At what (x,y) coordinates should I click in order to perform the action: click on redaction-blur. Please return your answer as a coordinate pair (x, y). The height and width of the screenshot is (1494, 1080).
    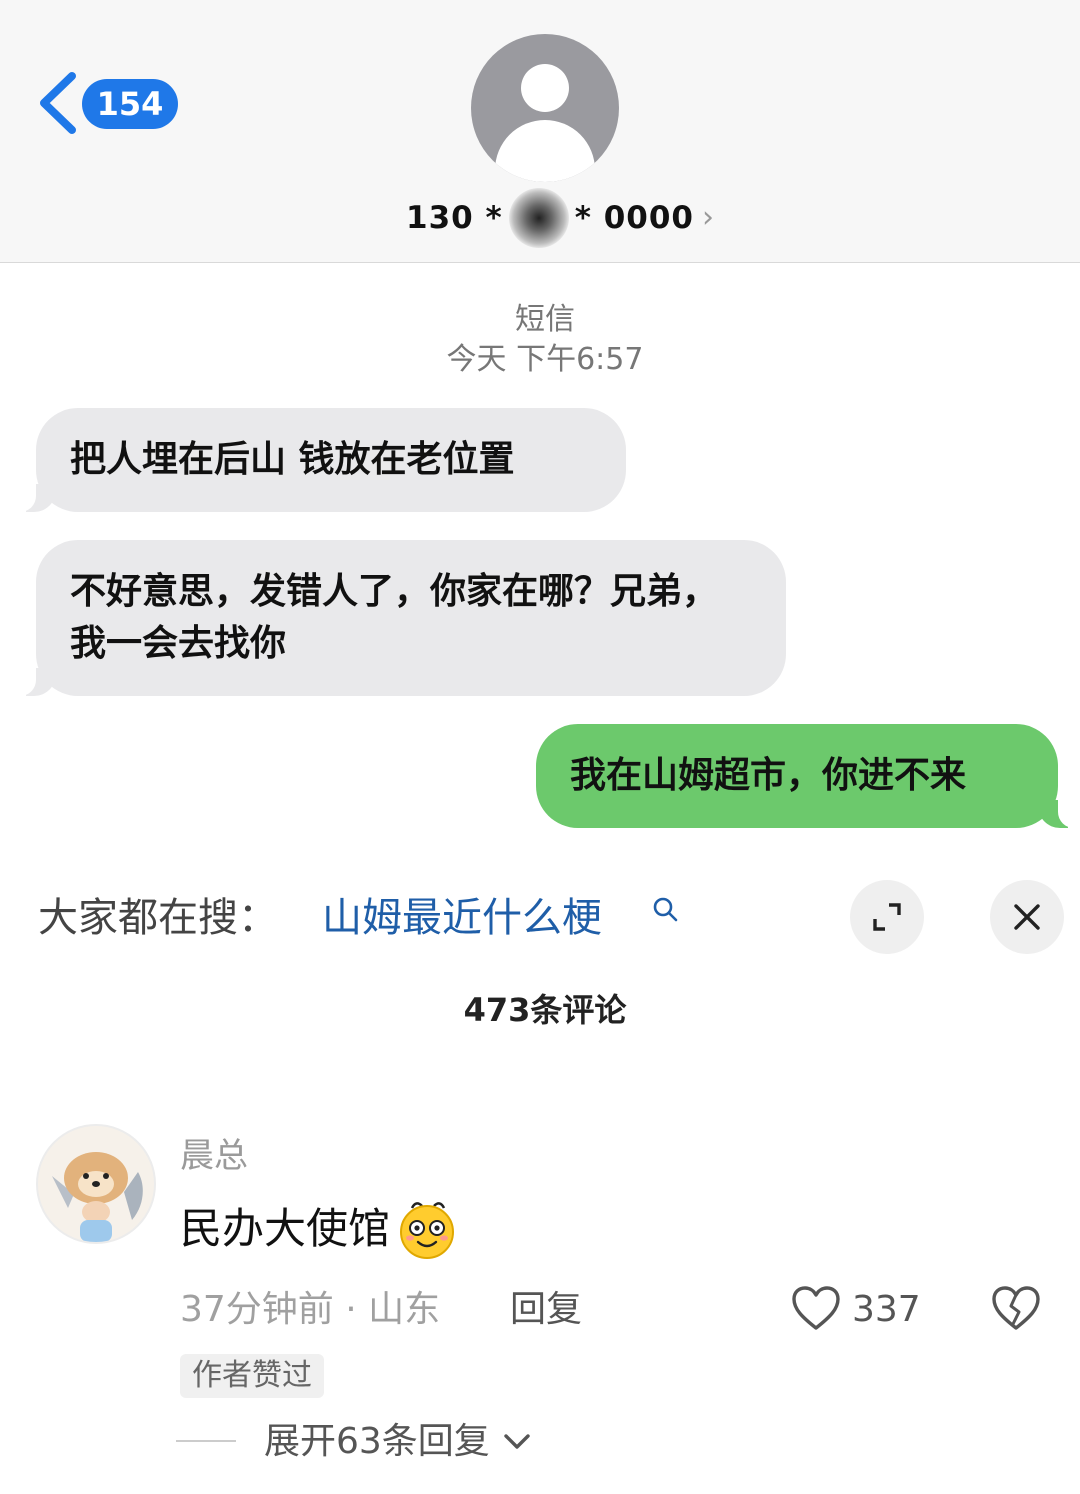
    Looking at the image, I should click on (538, 218).